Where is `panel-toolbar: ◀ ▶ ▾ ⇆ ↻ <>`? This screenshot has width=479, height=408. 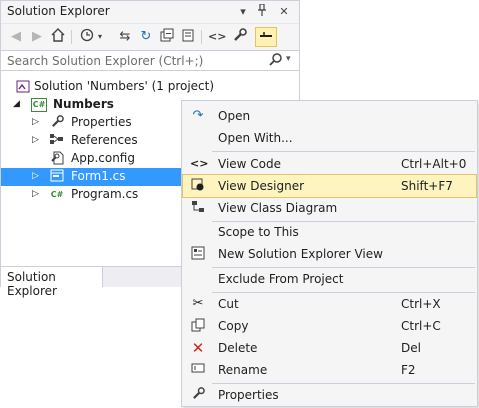
panel-toolbar: ◀ ▶ ▾ ⇆ ↻ <> is located at coordinates (150, 36).